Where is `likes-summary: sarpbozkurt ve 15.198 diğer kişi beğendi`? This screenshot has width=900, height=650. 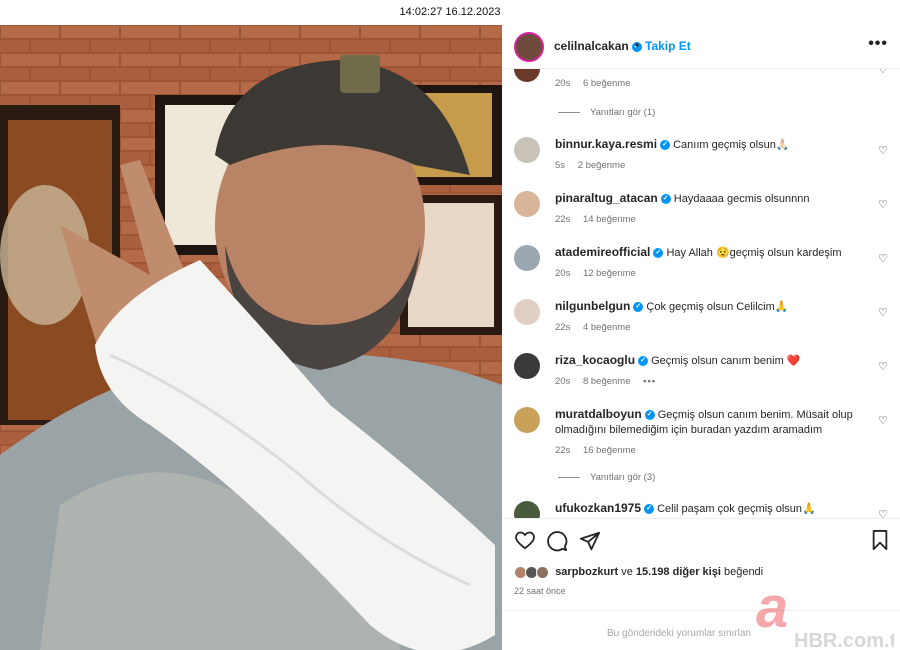
likes-summary: sarpbozkurt ve 15.198 diğer kişi beğendi is located at coordinates (638, 572).